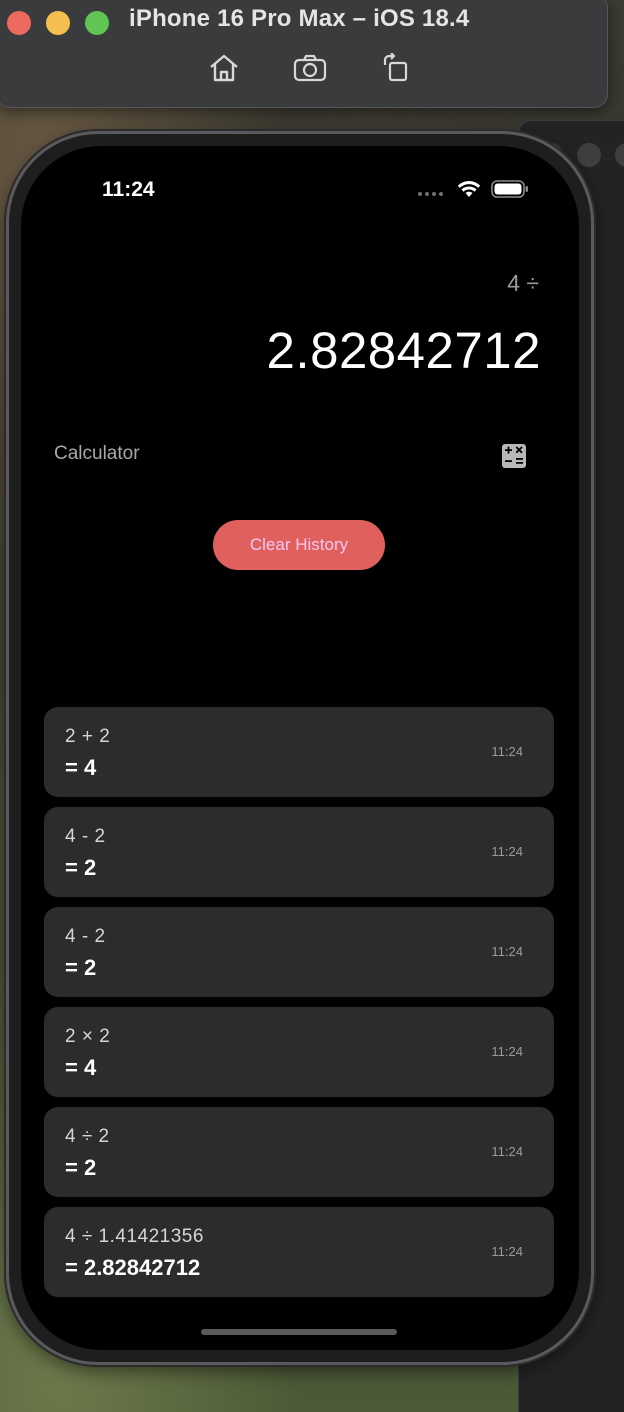  I want to click on zoom-window-button, so click(97, 23).